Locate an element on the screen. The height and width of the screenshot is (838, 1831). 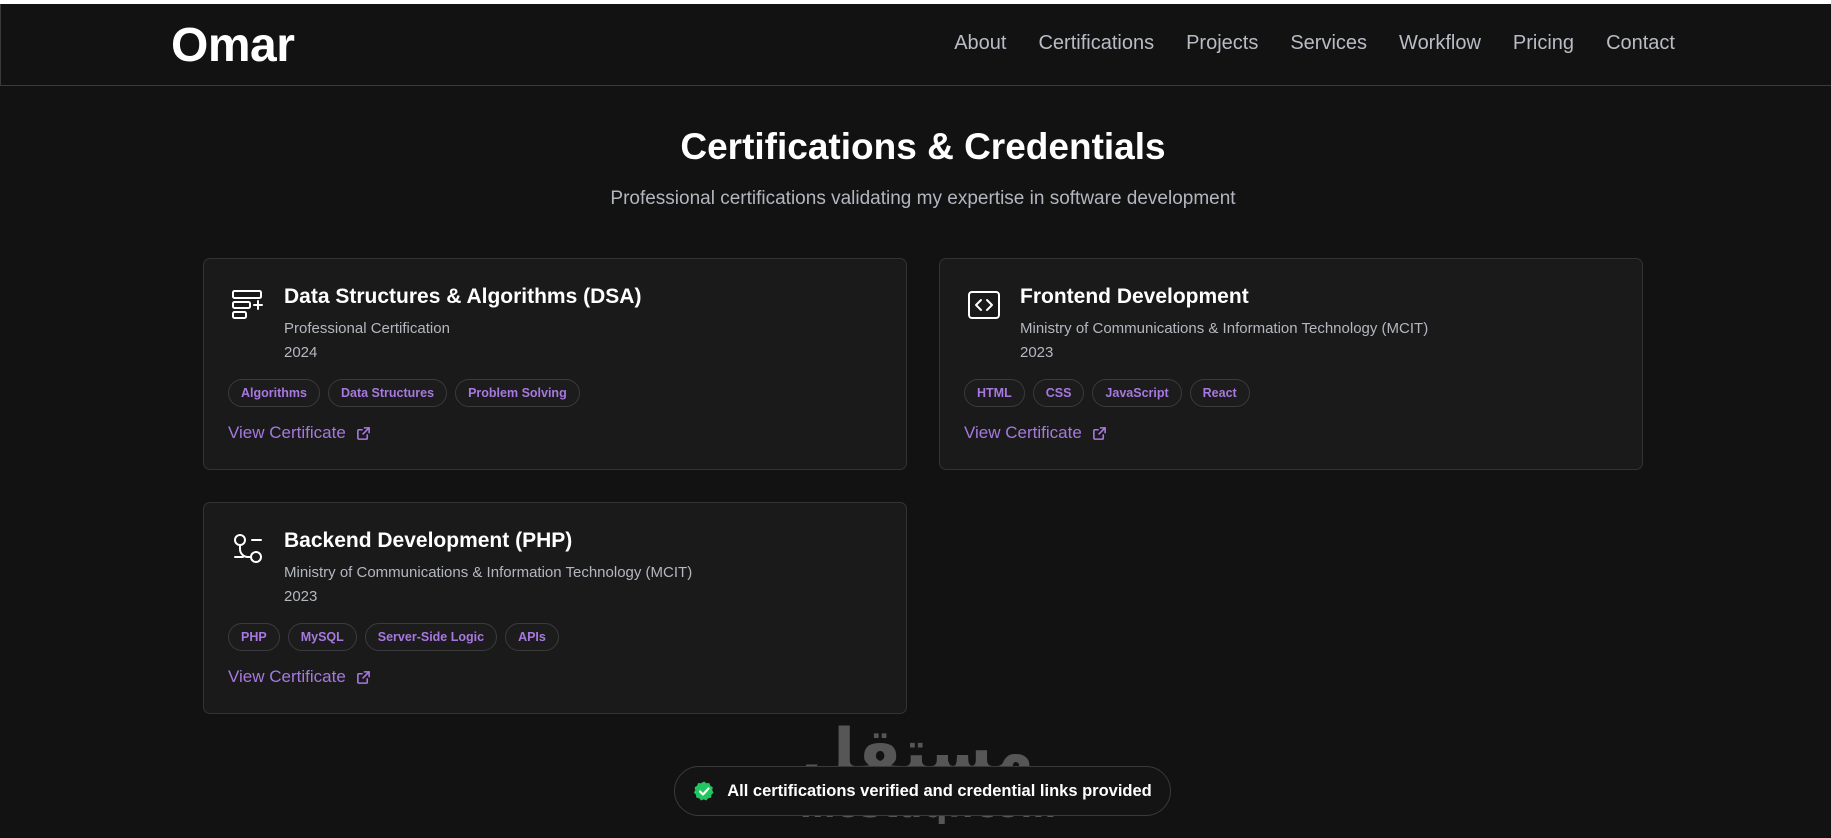
nav-about: About is located at coordinates (980, 43).